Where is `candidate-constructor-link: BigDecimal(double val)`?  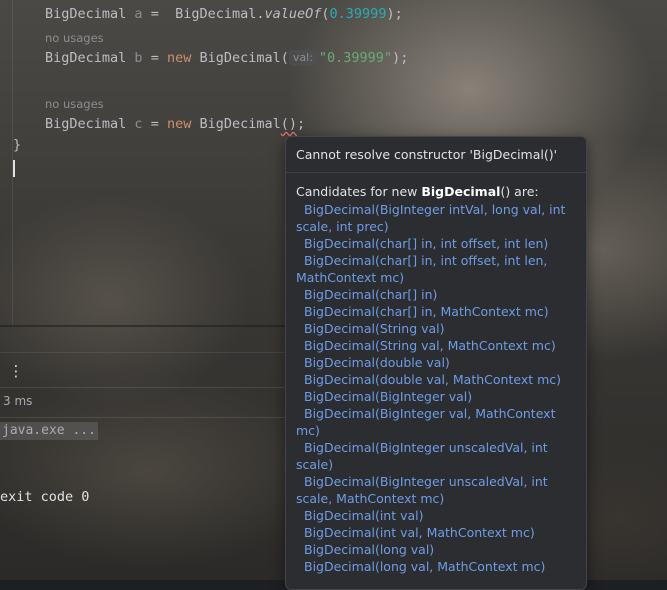
candidate-constructor-link: BigDecimal(double val) is located at coordinates (434, 362).